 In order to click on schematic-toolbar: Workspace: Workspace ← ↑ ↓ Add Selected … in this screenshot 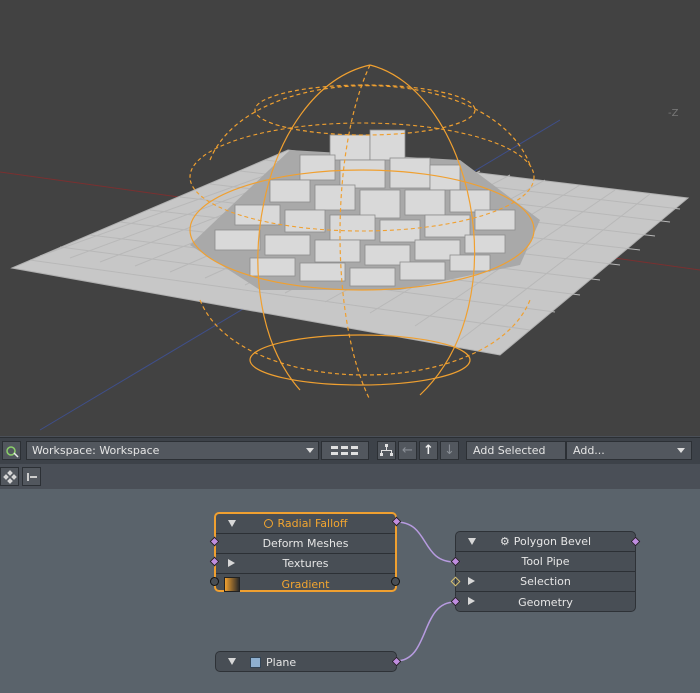, I will do `click(350, 450)`.